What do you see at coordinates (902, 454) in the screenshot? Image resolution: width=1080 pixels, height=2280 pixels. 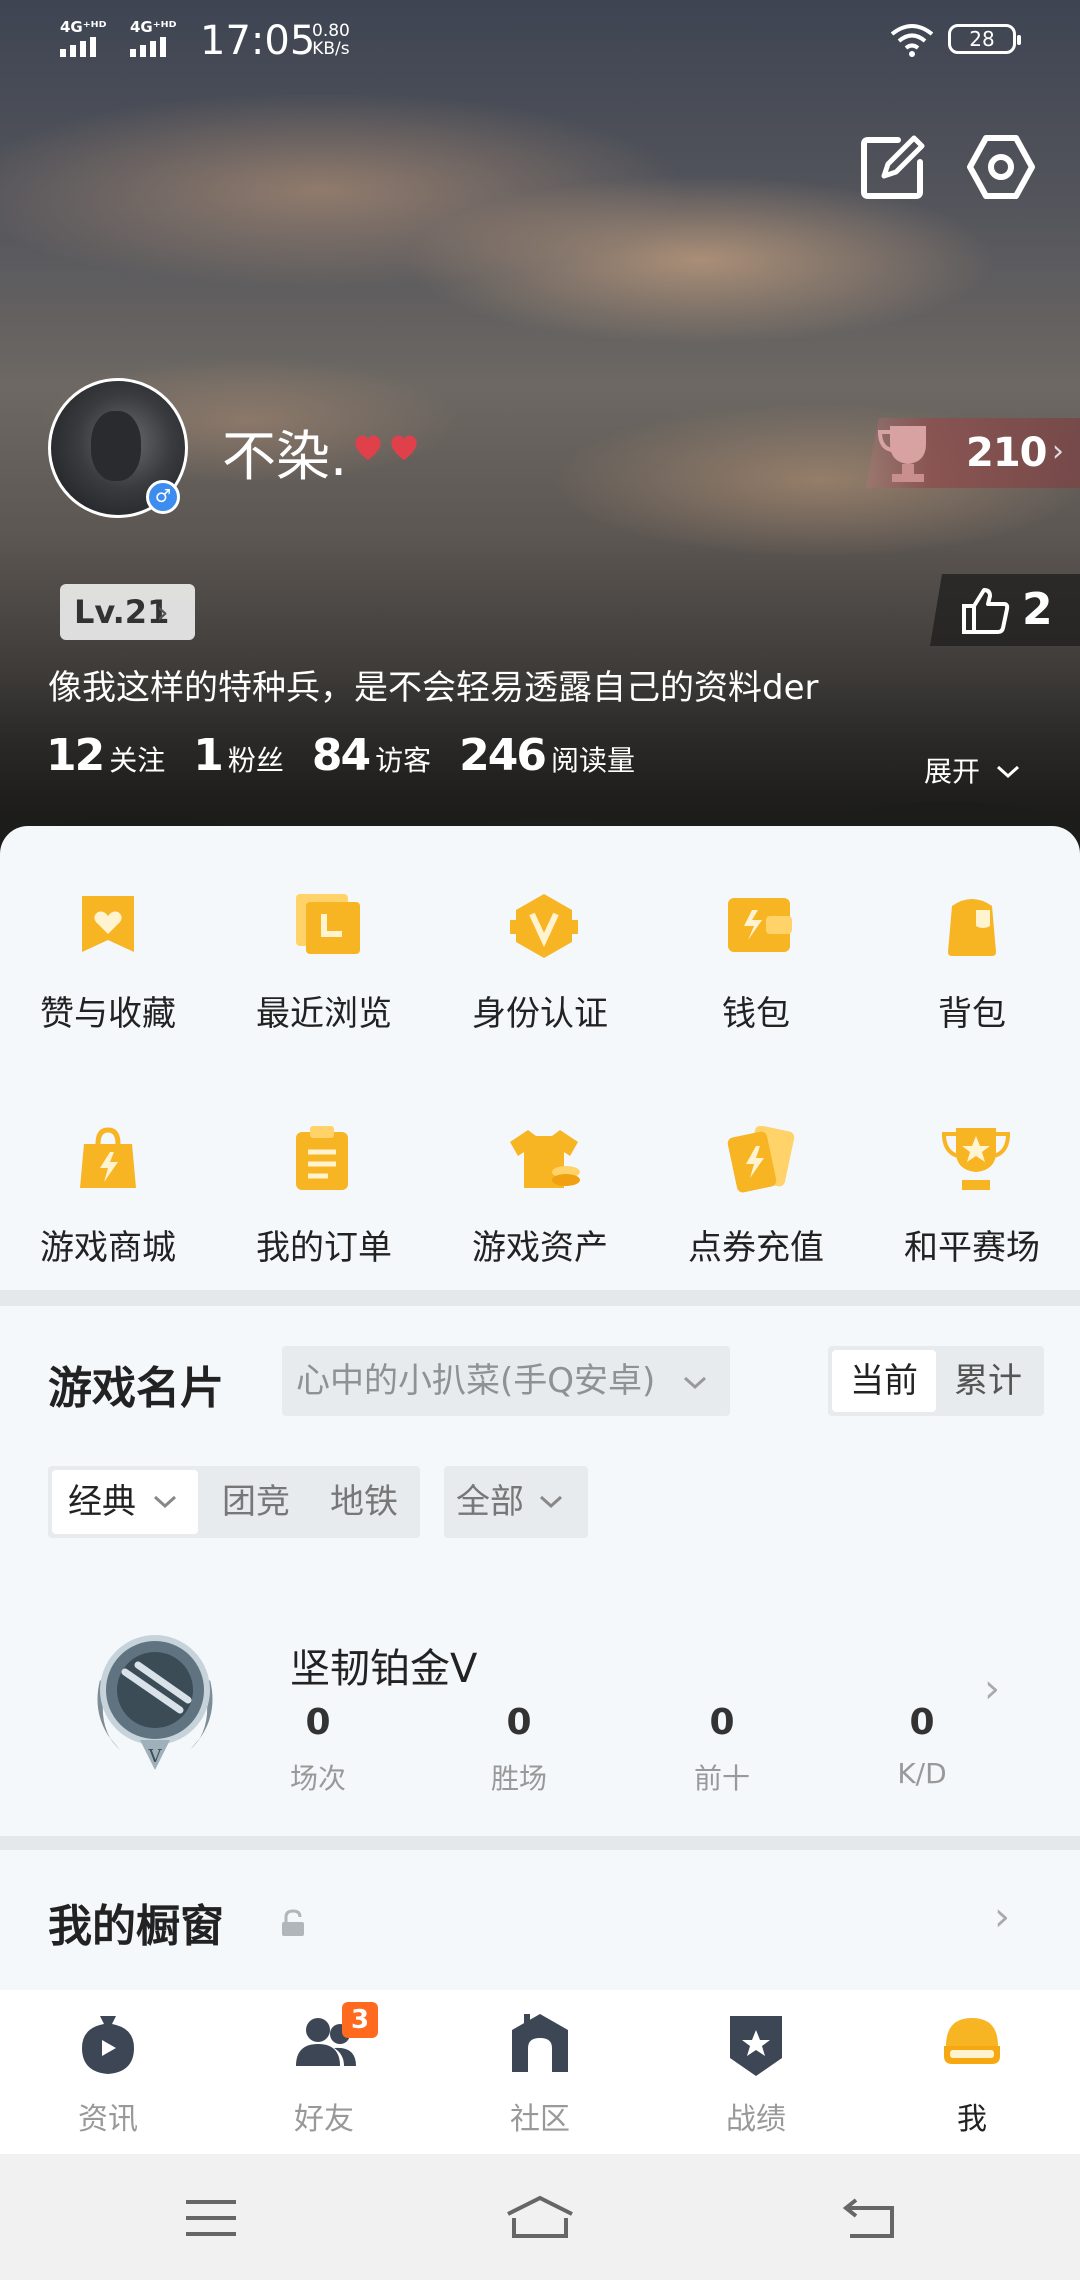 I see `trophy-icon` at bounding box center [902, 454].